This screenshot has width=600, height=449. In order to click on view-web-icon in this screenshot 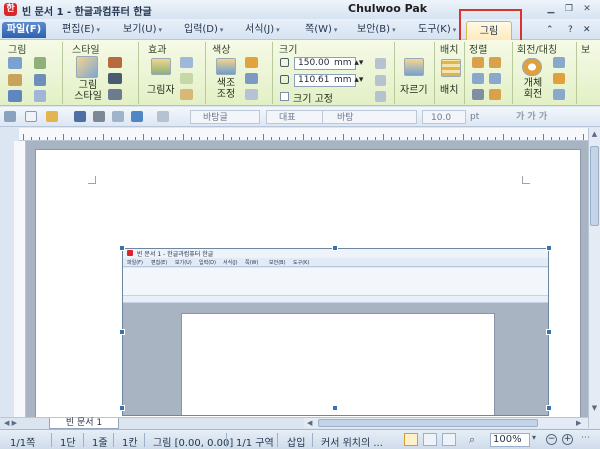, I will do `click(449, 439)`.